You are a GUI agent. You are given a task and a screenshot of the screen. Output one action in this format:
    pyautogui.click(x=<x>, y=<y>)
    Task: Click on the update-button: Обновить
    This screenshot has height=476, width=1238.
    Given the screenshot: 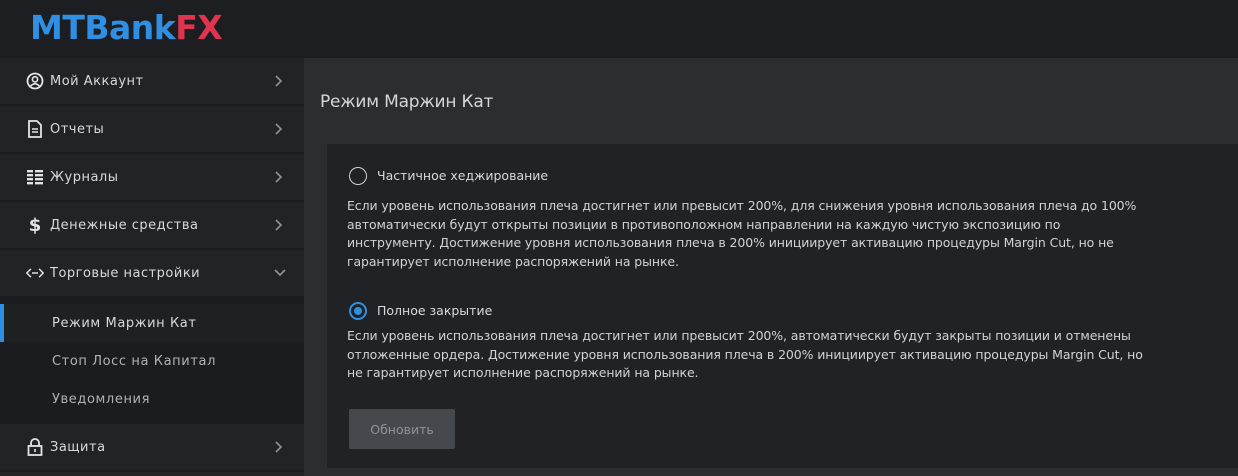 What is the action you would take?
    pyautogui.click(x=402, y=429)
    